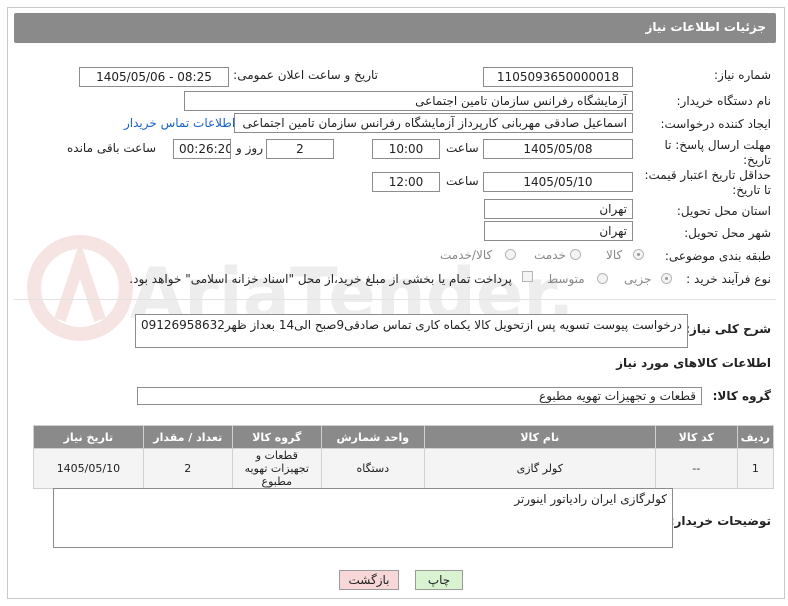 This screenshot has height=606, width=788. I want to click on cell-name: کولر گازی, so click(539, 468).